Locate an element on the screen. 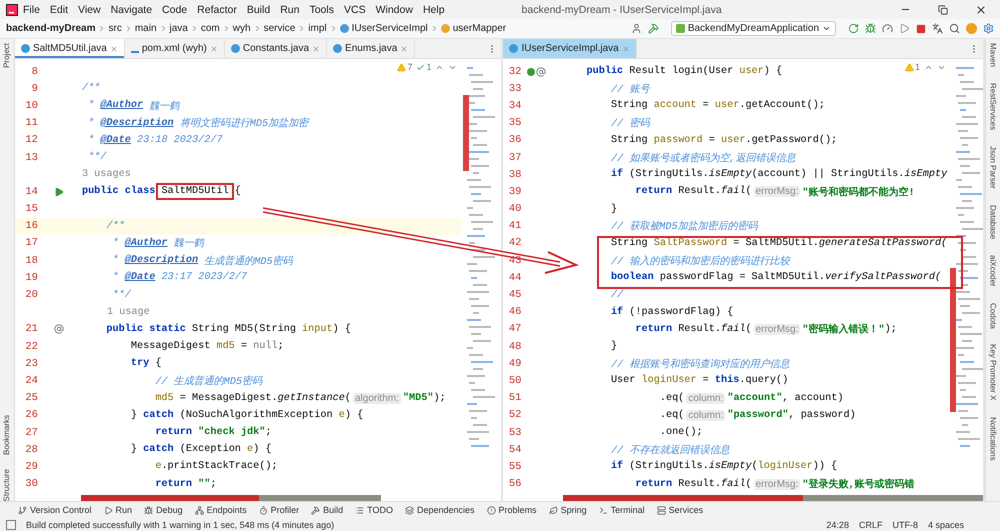  translate-icon is located at coordinates (937, 28).